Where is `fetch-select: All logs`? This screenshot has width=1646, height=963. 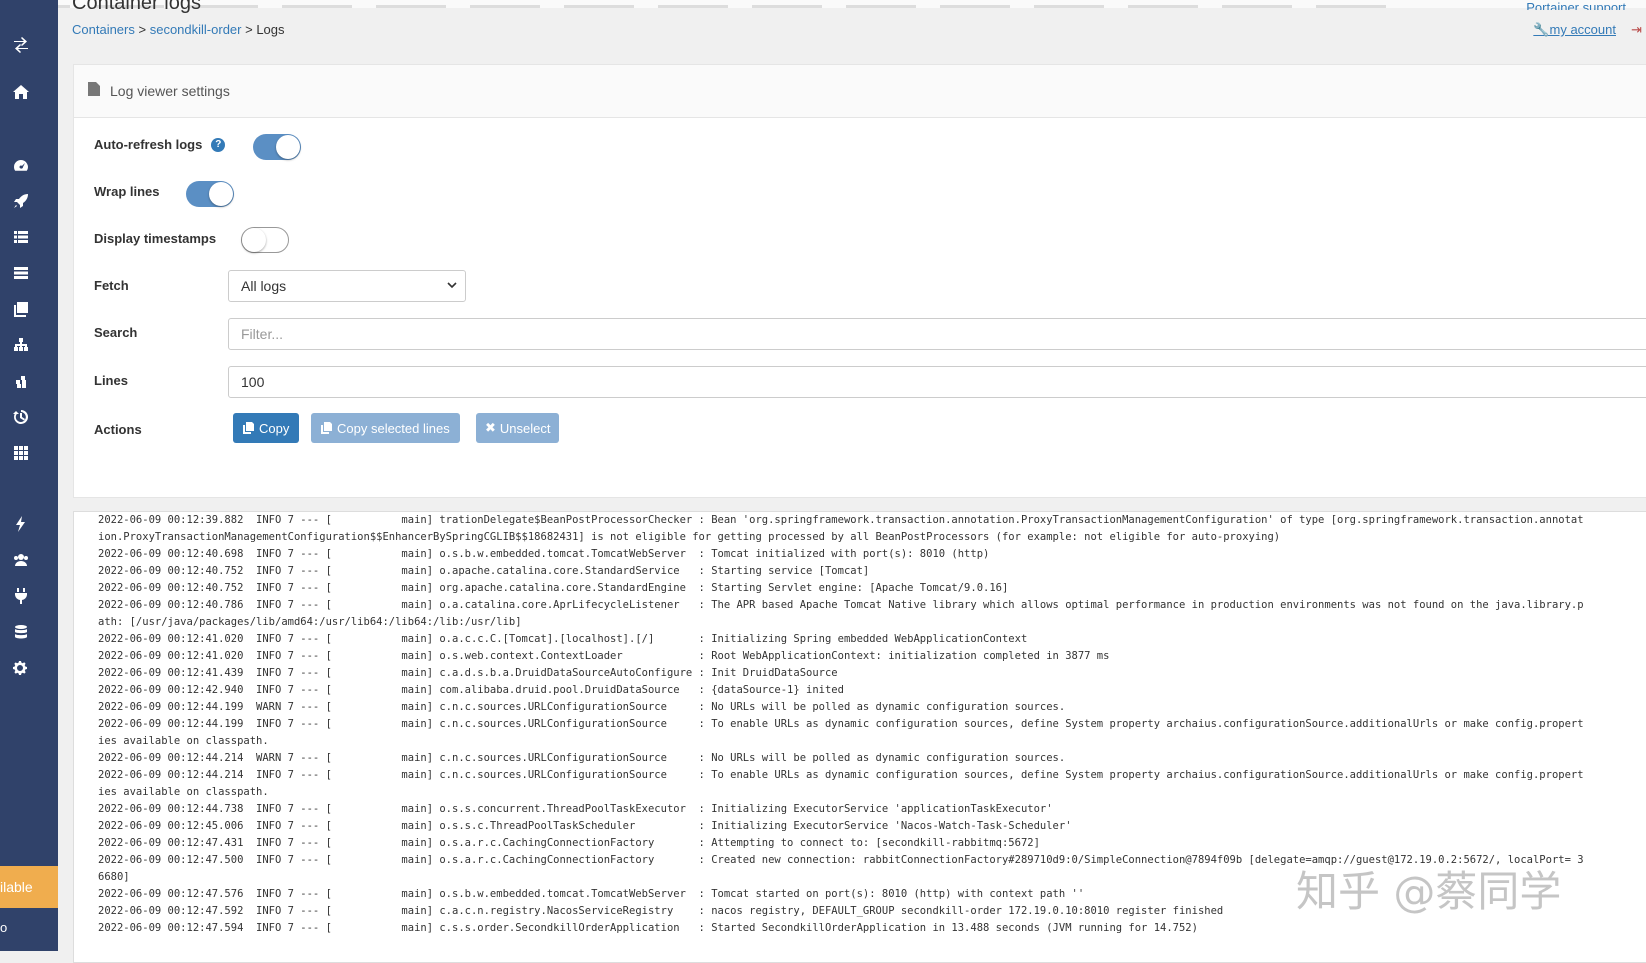
fetch-select: All logs is located at coordinates (347, 286).